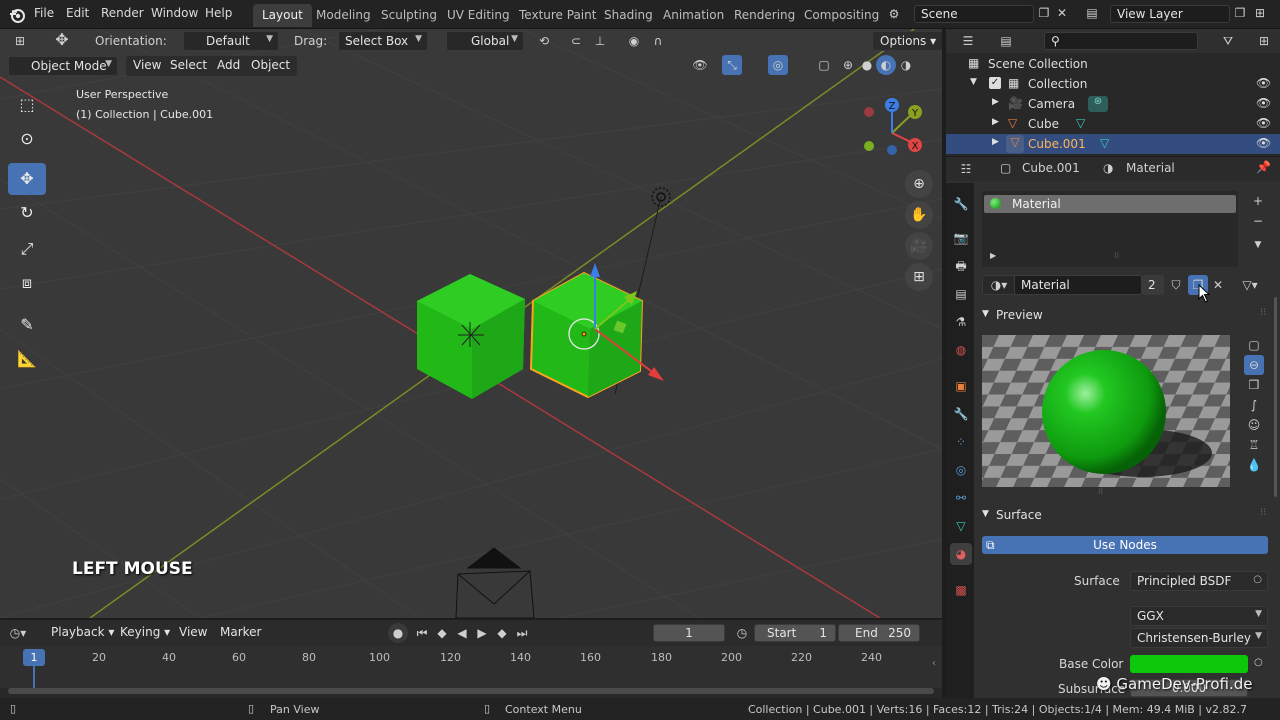 The width and height of the screenshot is (1280, 720). I want to click on play-icon: ▶, so click(482, 633).